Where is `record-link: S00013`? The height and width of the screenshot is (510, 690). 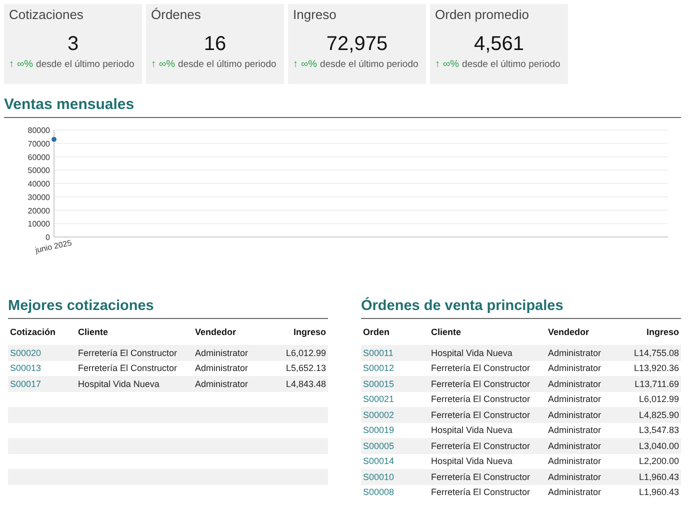 record-link: S00013 is located at coordinates (42, 368).